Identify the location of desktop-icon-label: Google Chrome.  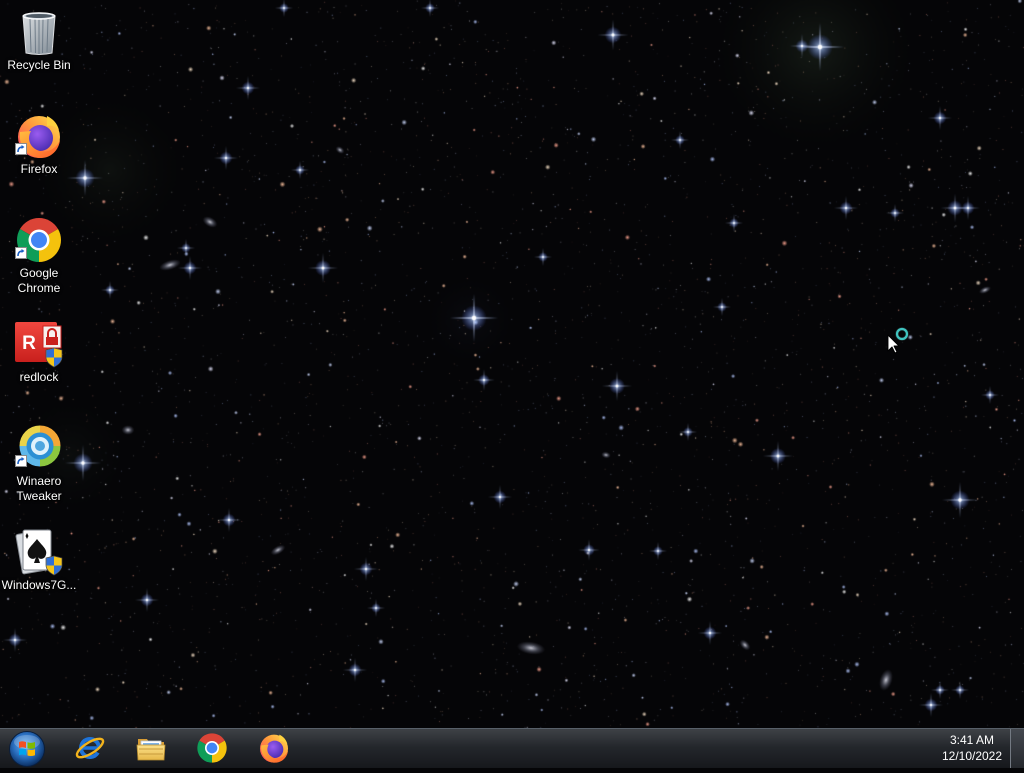
(39, 280).